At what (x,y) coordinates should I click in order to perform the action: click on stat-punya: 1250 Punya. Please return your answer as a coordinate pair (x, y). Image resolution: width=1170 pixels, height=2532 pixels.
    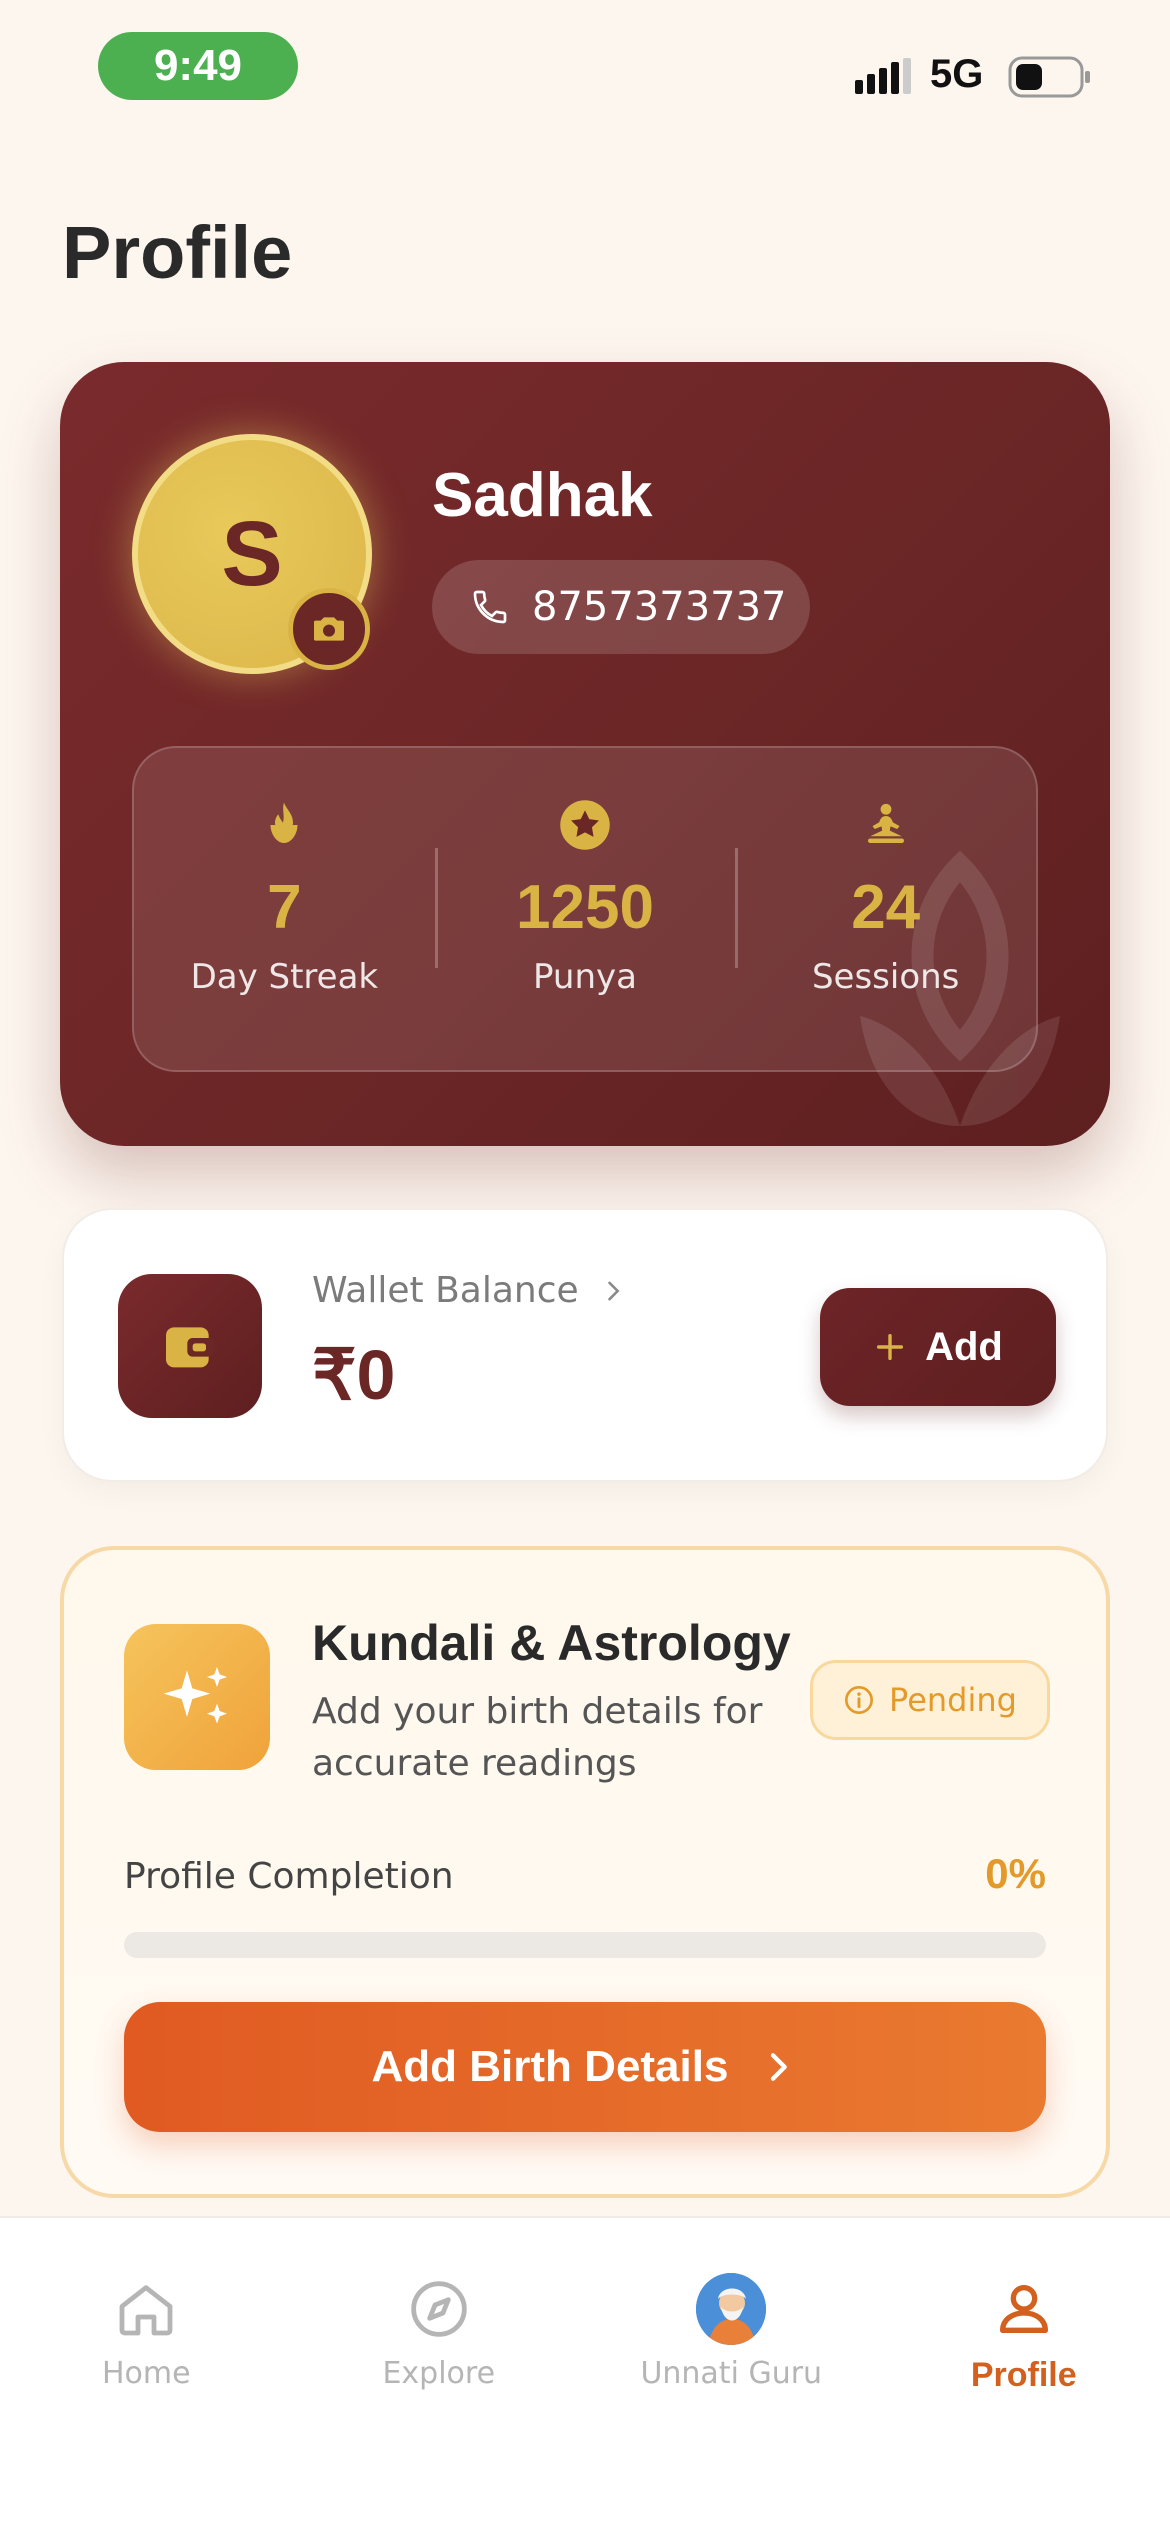
    Looking at the image, I should click on (585, 909).